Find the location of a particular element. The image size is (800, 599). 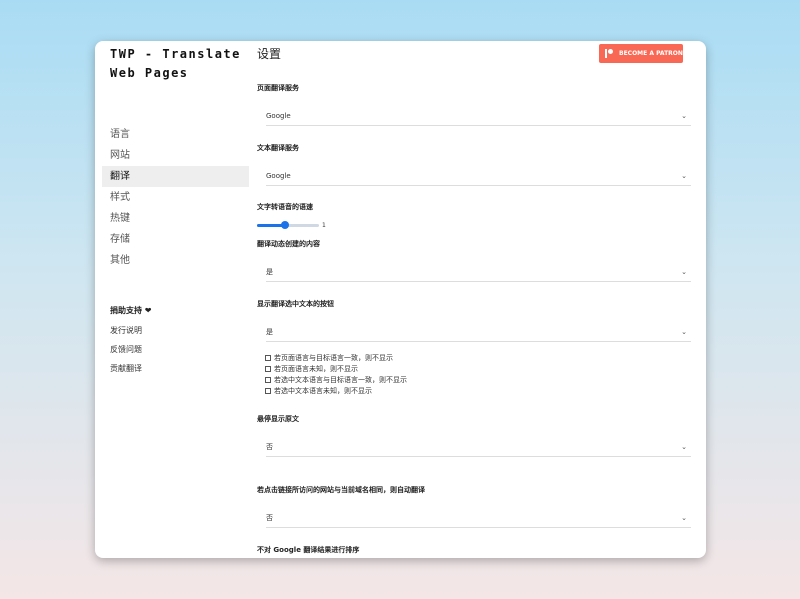

sidebar-item-others: 其他 is located at coordinates (175, 260).